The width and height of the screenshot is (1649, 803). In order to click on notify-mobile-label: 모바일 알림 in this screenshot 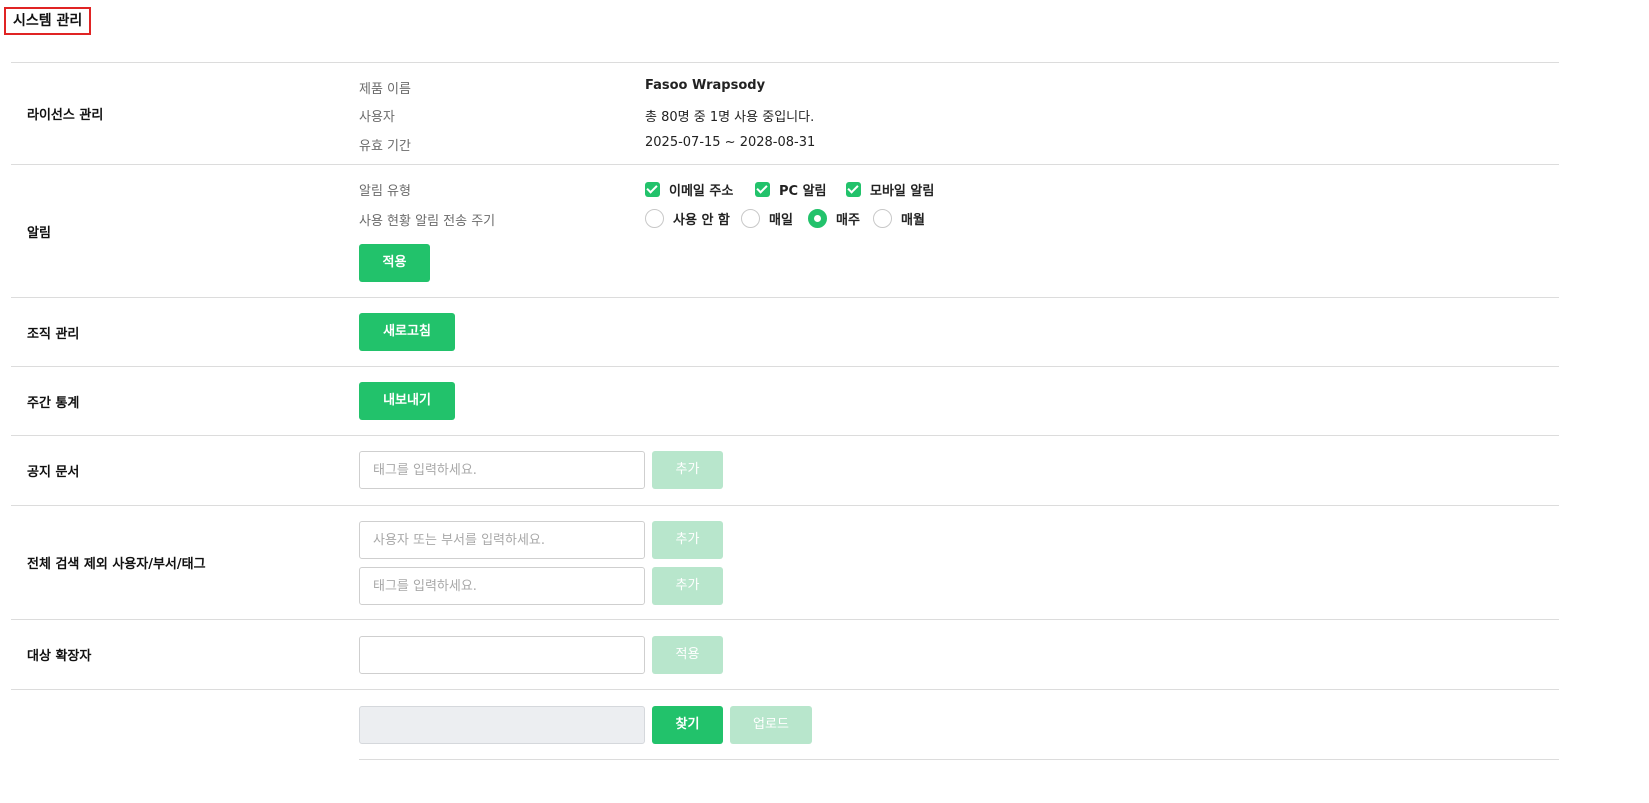, I will do `click(902, 191)`.